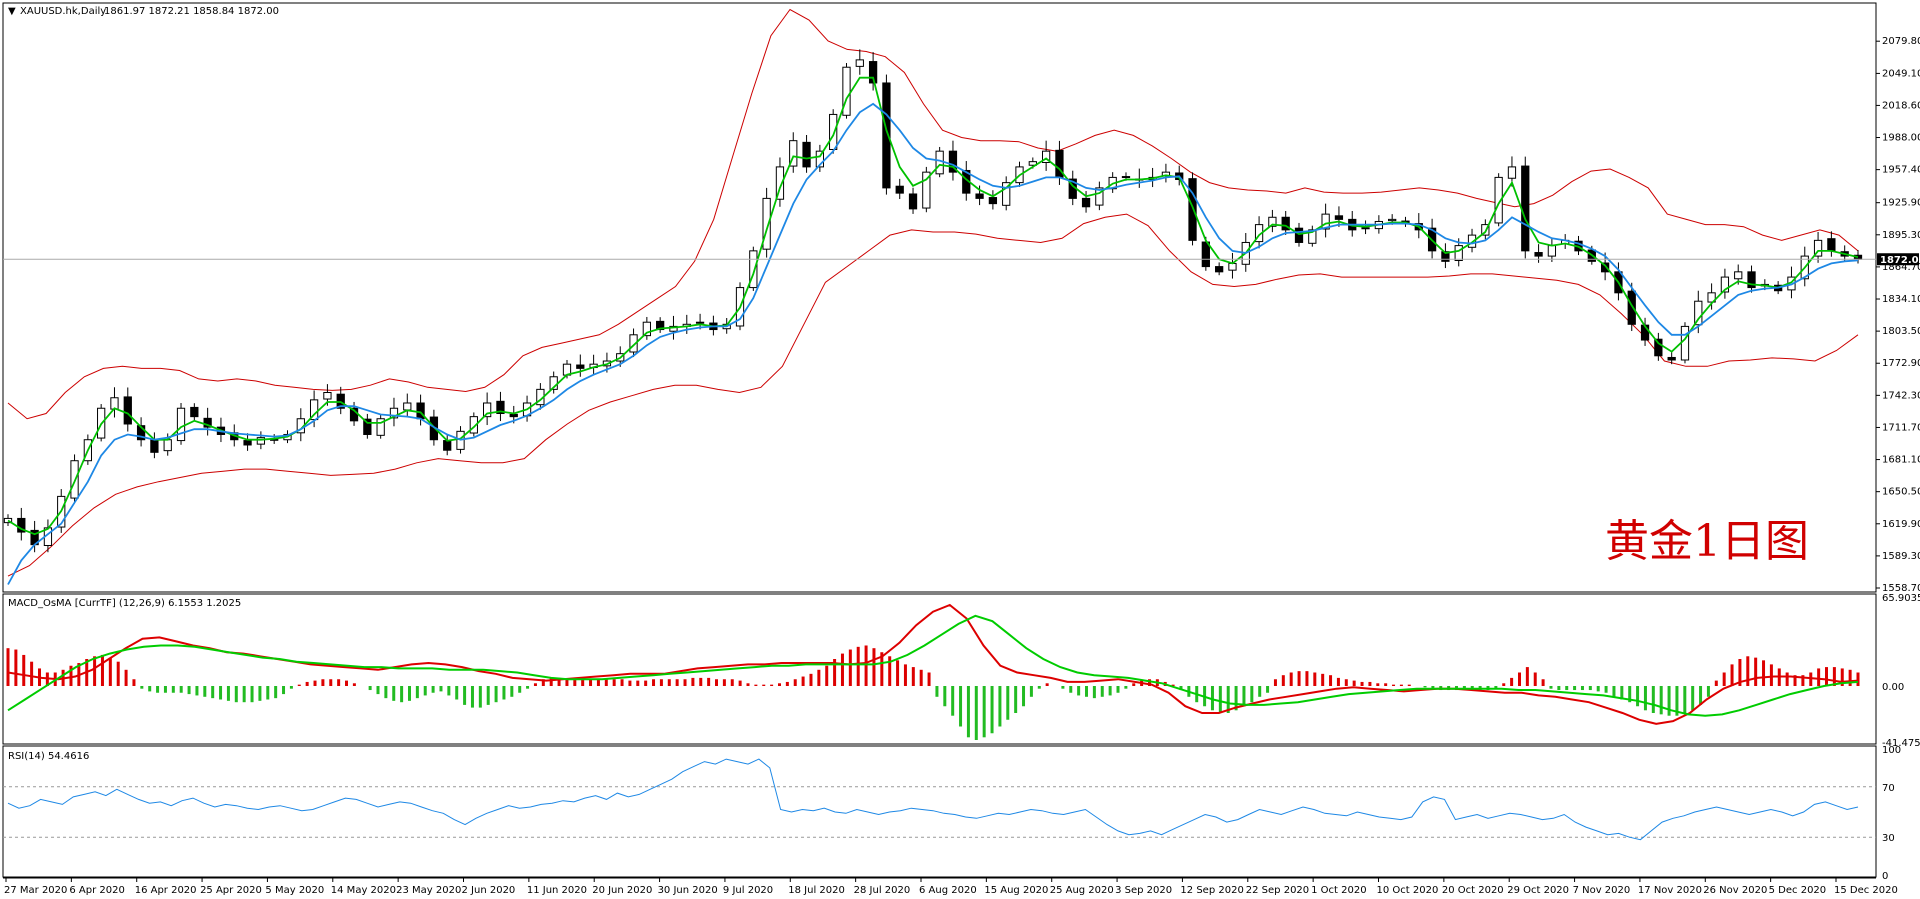  I want to click on time-tick-label: 15 Aug 2020, so click(1016, 890).